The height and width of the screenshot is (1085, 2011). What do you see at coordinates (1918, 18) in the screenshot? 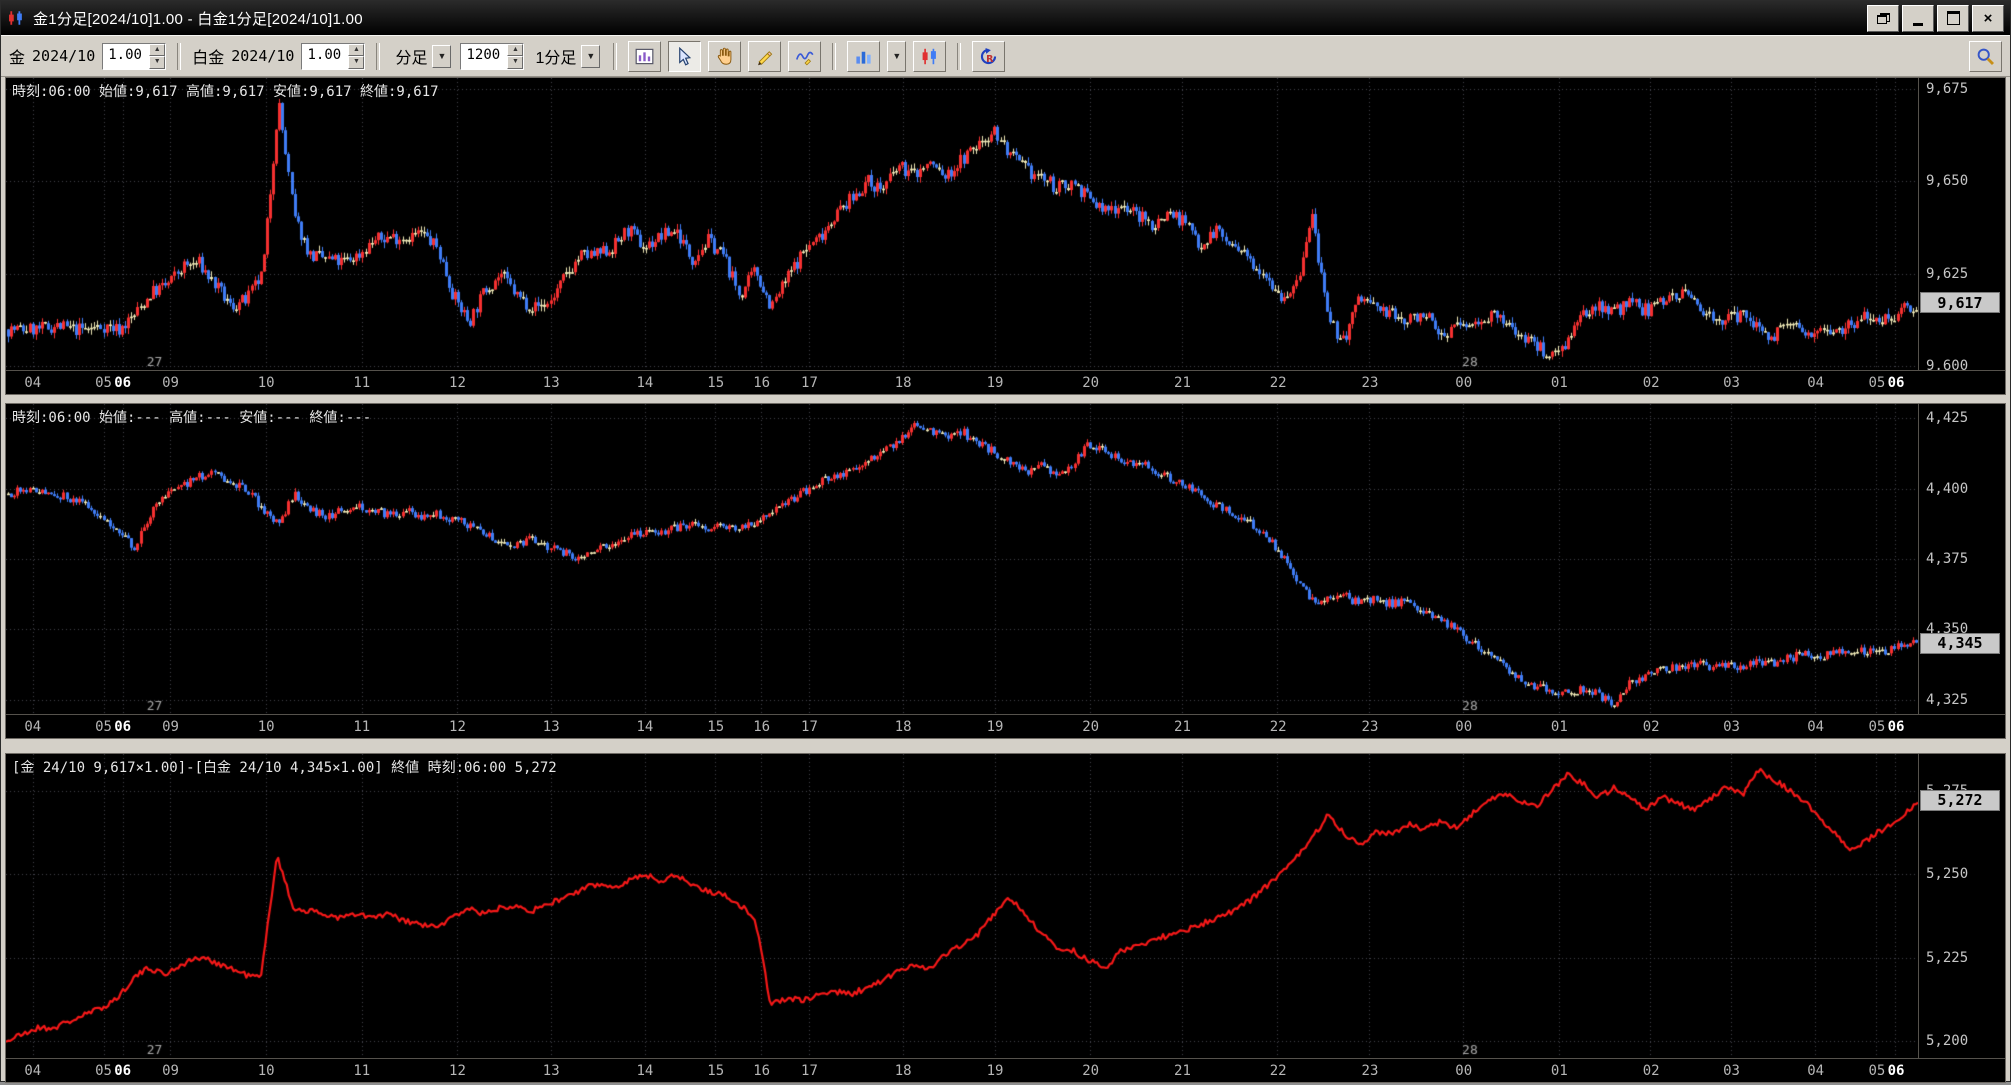
I see `minimize-window-button` at bounding box center [1918, 18].